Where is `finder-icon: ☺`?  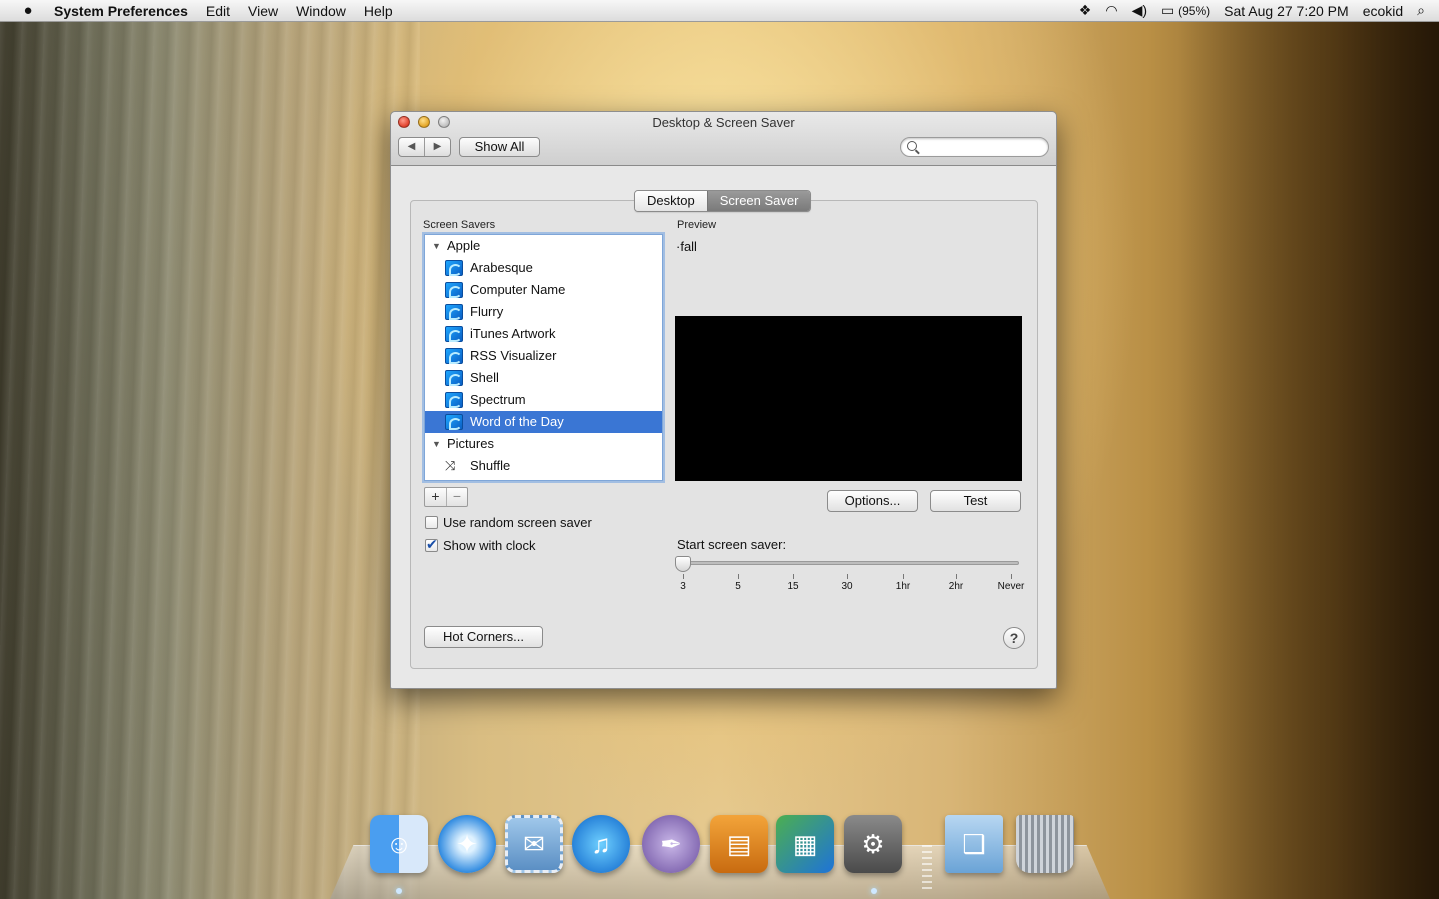
finder-icon: ☺ is located at coordinates (399, 844).